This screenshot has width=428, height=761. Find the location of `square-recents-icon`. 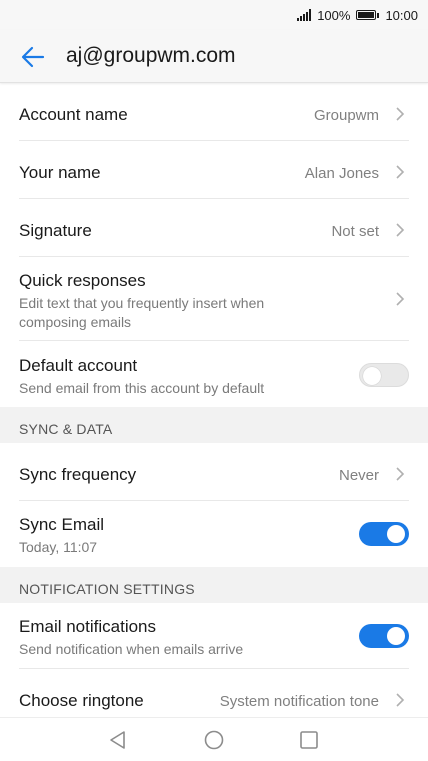

square-recents-icon is located at coordinates (309, 740).